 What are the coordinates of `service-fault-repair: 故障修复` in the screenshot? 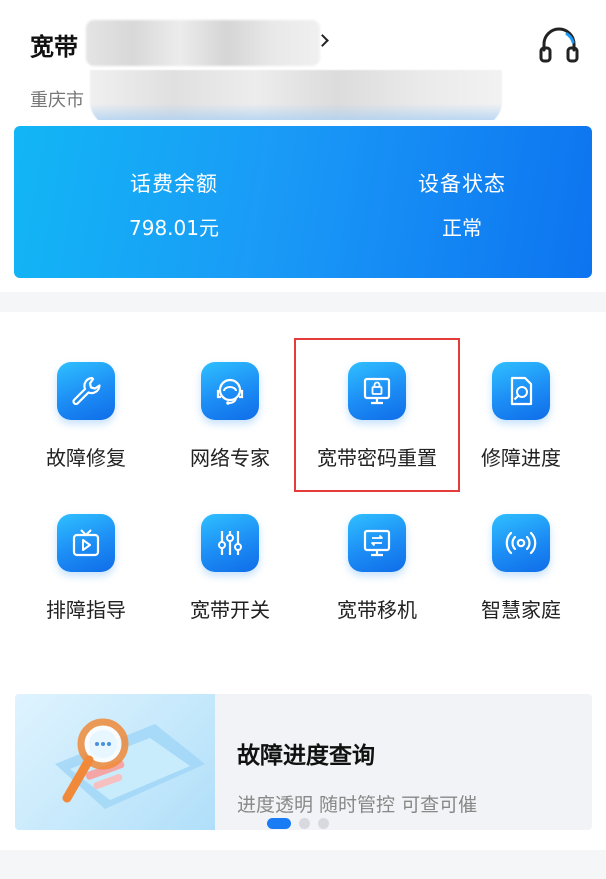 It's located at (86, 422).